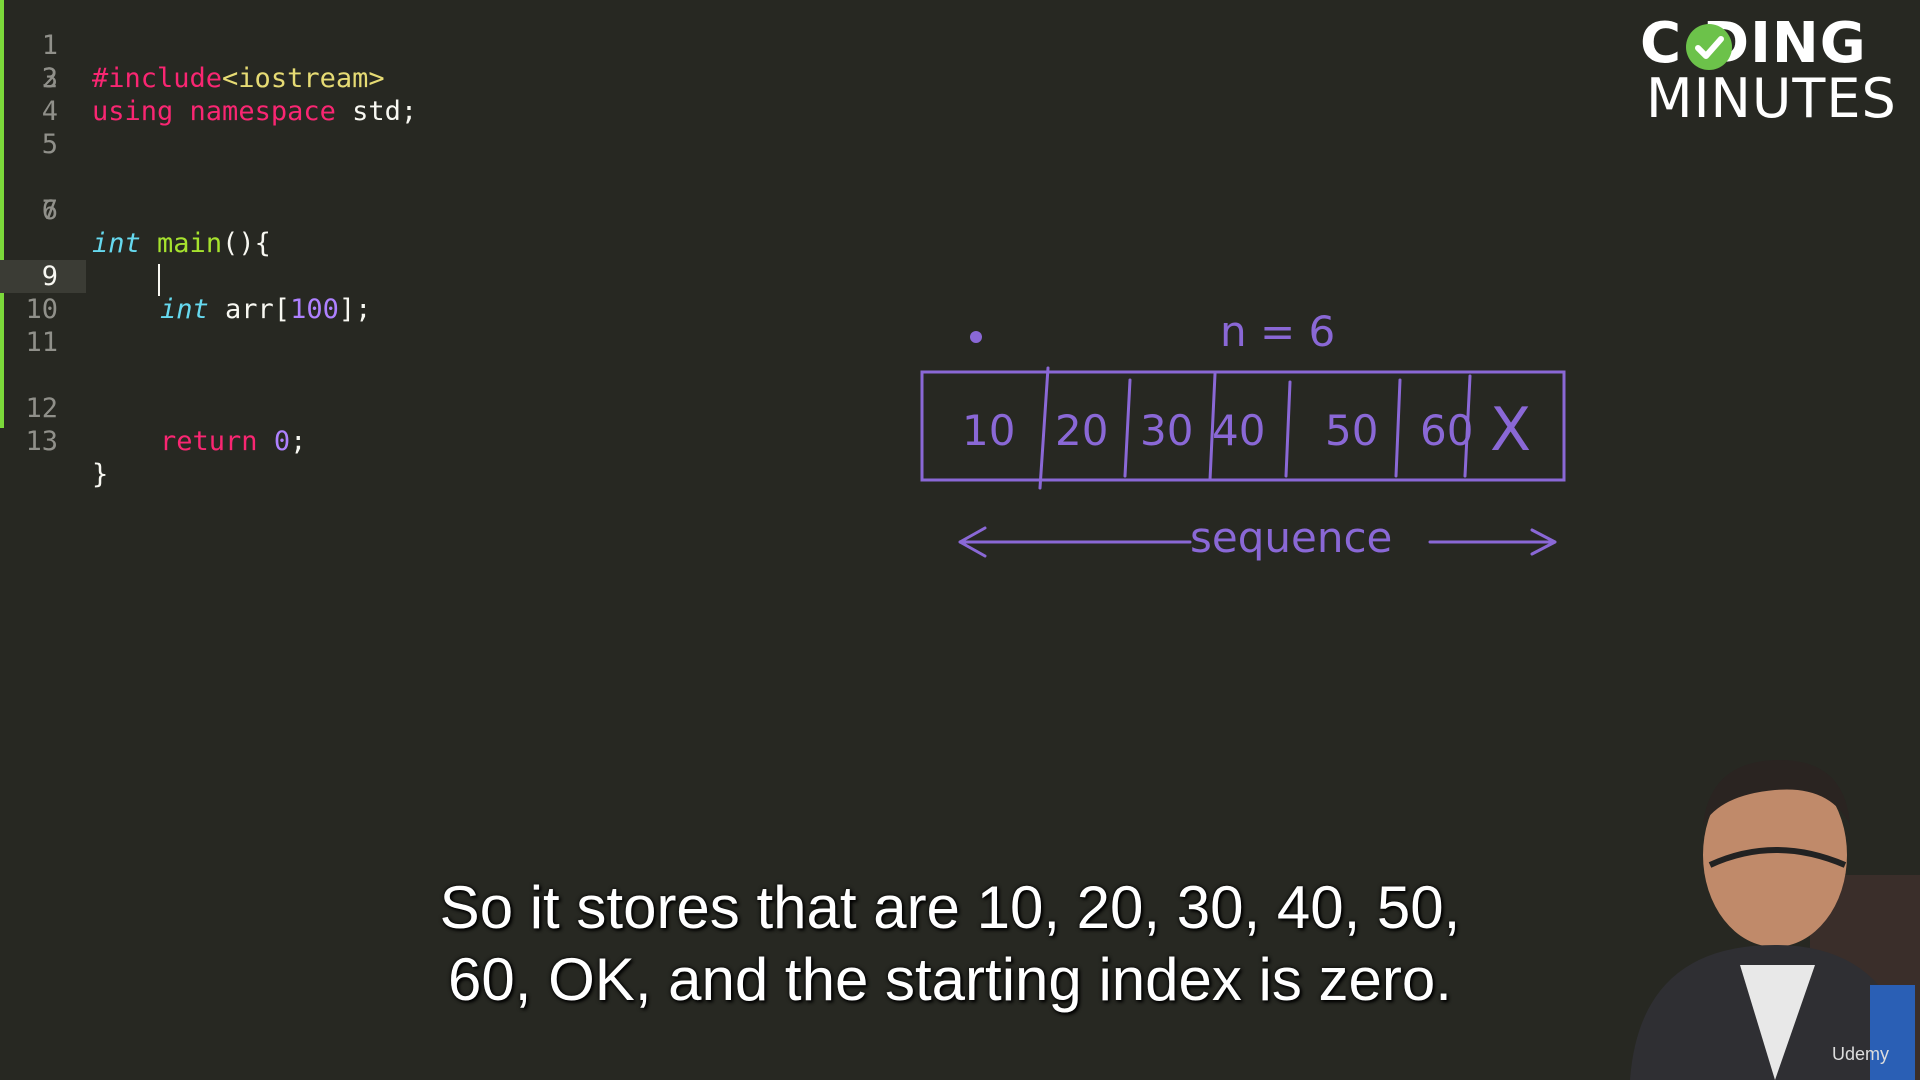 The height and width of the screenshot is (1080, 1920). What do you see at coordinates (1277, 331) in the screenshot?
I see `n-label: n = 6` at bounding box center [1277, 331].